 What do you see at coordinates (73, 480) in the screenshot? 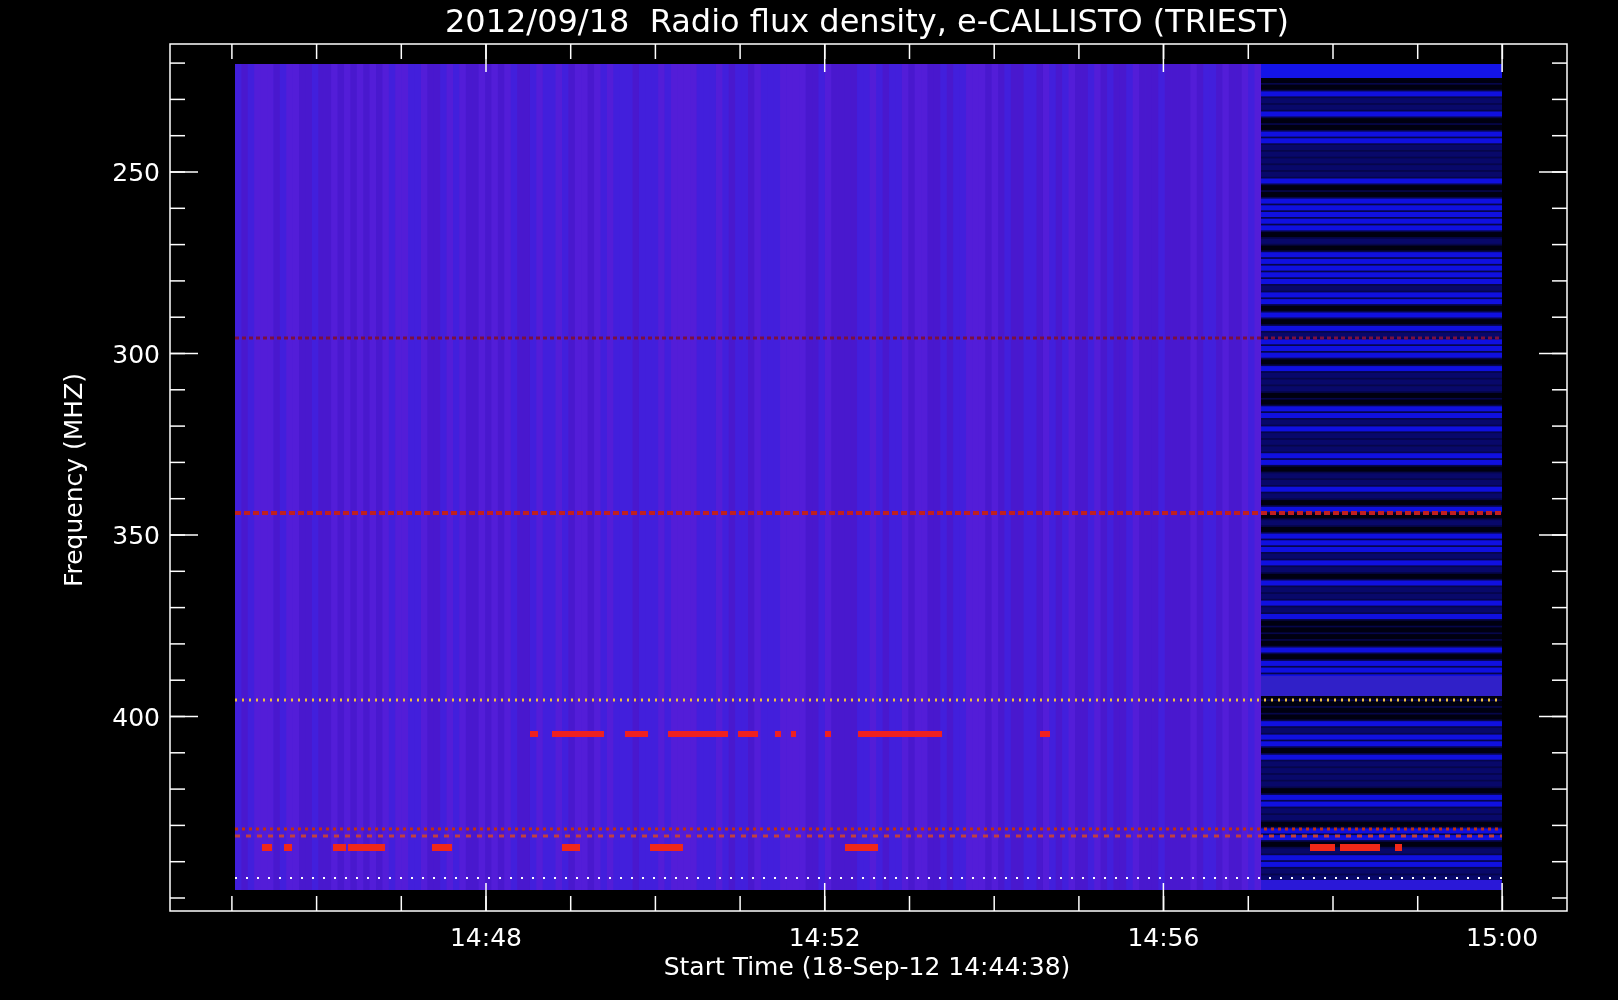
I see `y-axis-label: Frequency (MHZ)` at bounding box center [73, 480].